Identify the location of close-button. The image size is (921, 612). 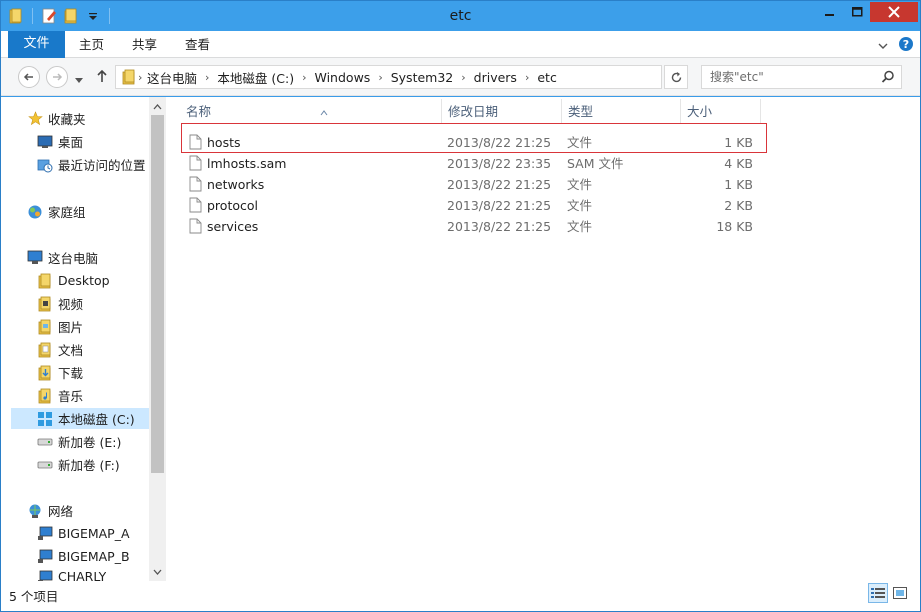
(894, 12).